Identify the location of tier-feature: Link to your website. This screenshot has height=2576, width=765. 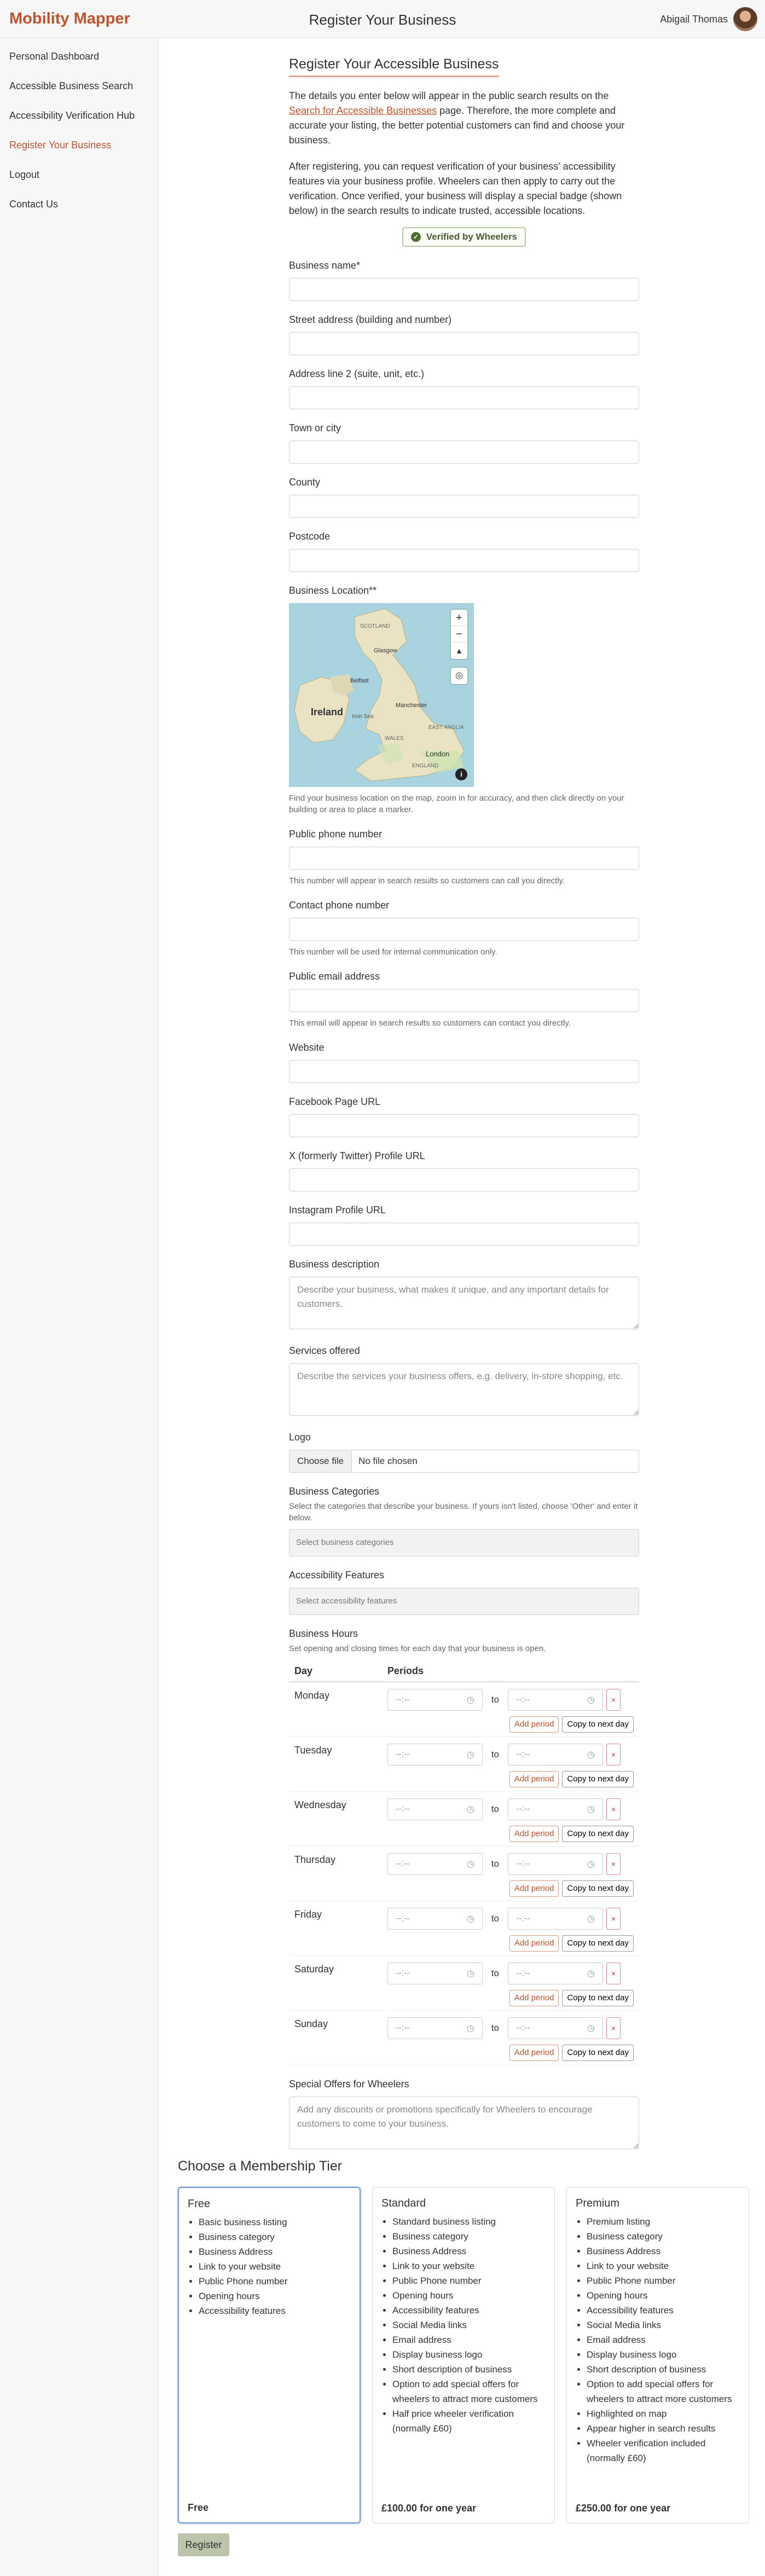
(469, 2266).